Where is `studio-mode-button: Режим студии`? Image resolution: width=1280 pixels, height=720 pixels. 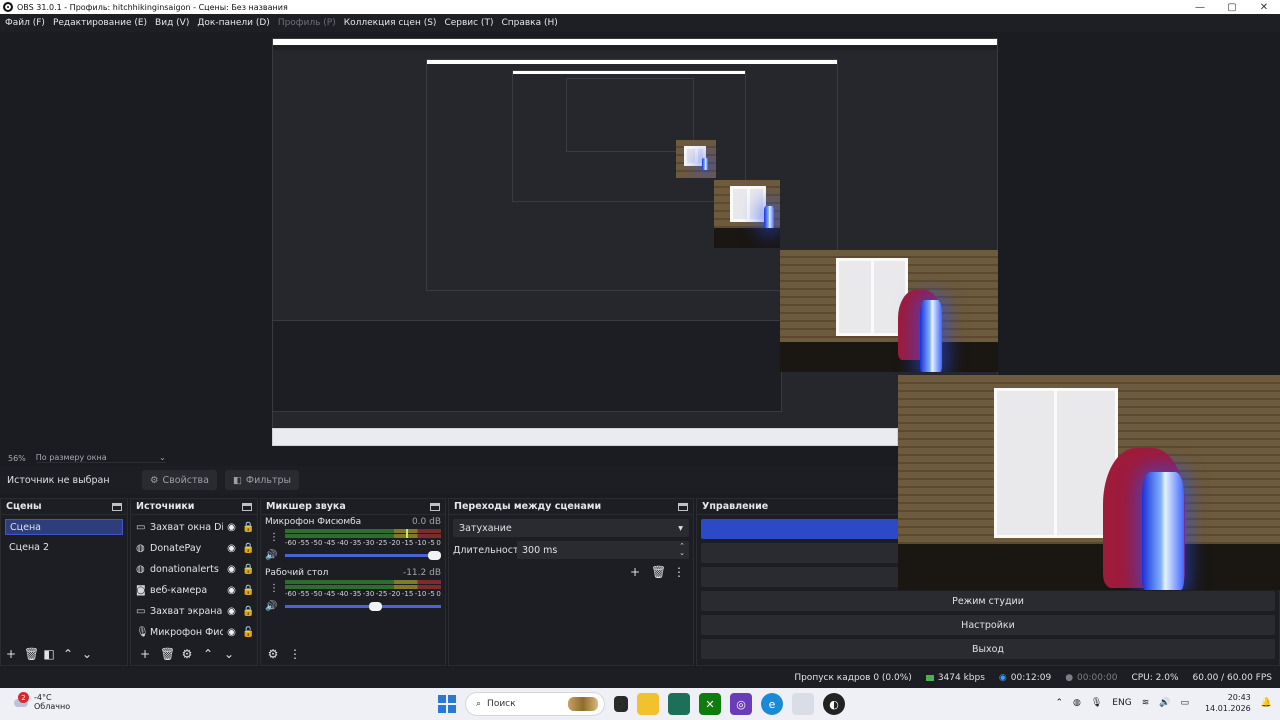 studio-mode-button: Режим студии is located at coordinates (988, 601).